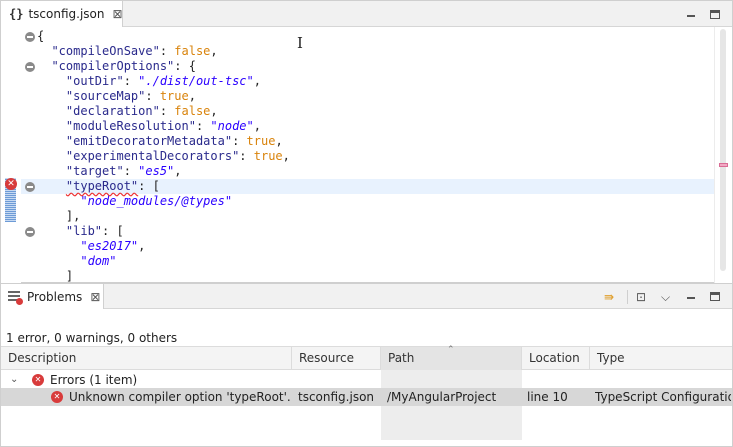 The width and height of the screenshot is (733, 447). I want to click on minimize-icon, so click(691, 298).